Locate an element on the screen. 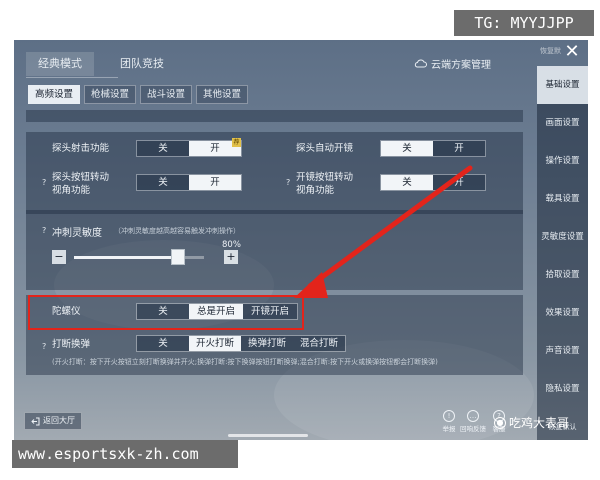  sidebar-item-sound: 声音设置 is located at coordinates (562, 351).